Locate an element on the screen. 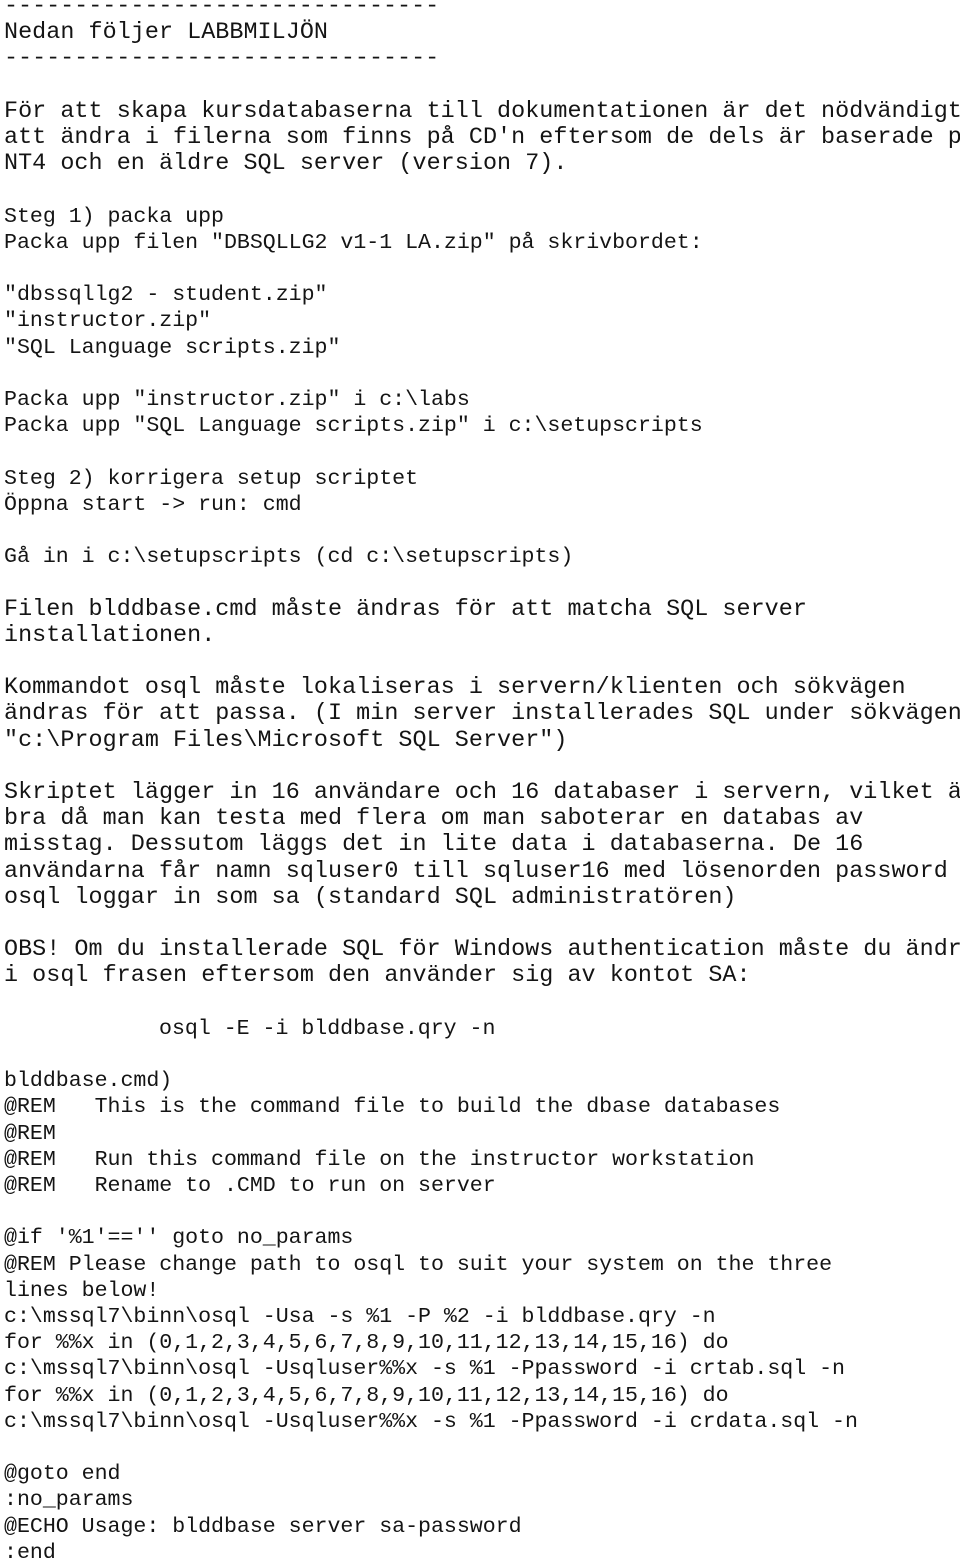  step2-heading: Steg 2) korrigera setup scriptet is located at coordinates (211, 478).